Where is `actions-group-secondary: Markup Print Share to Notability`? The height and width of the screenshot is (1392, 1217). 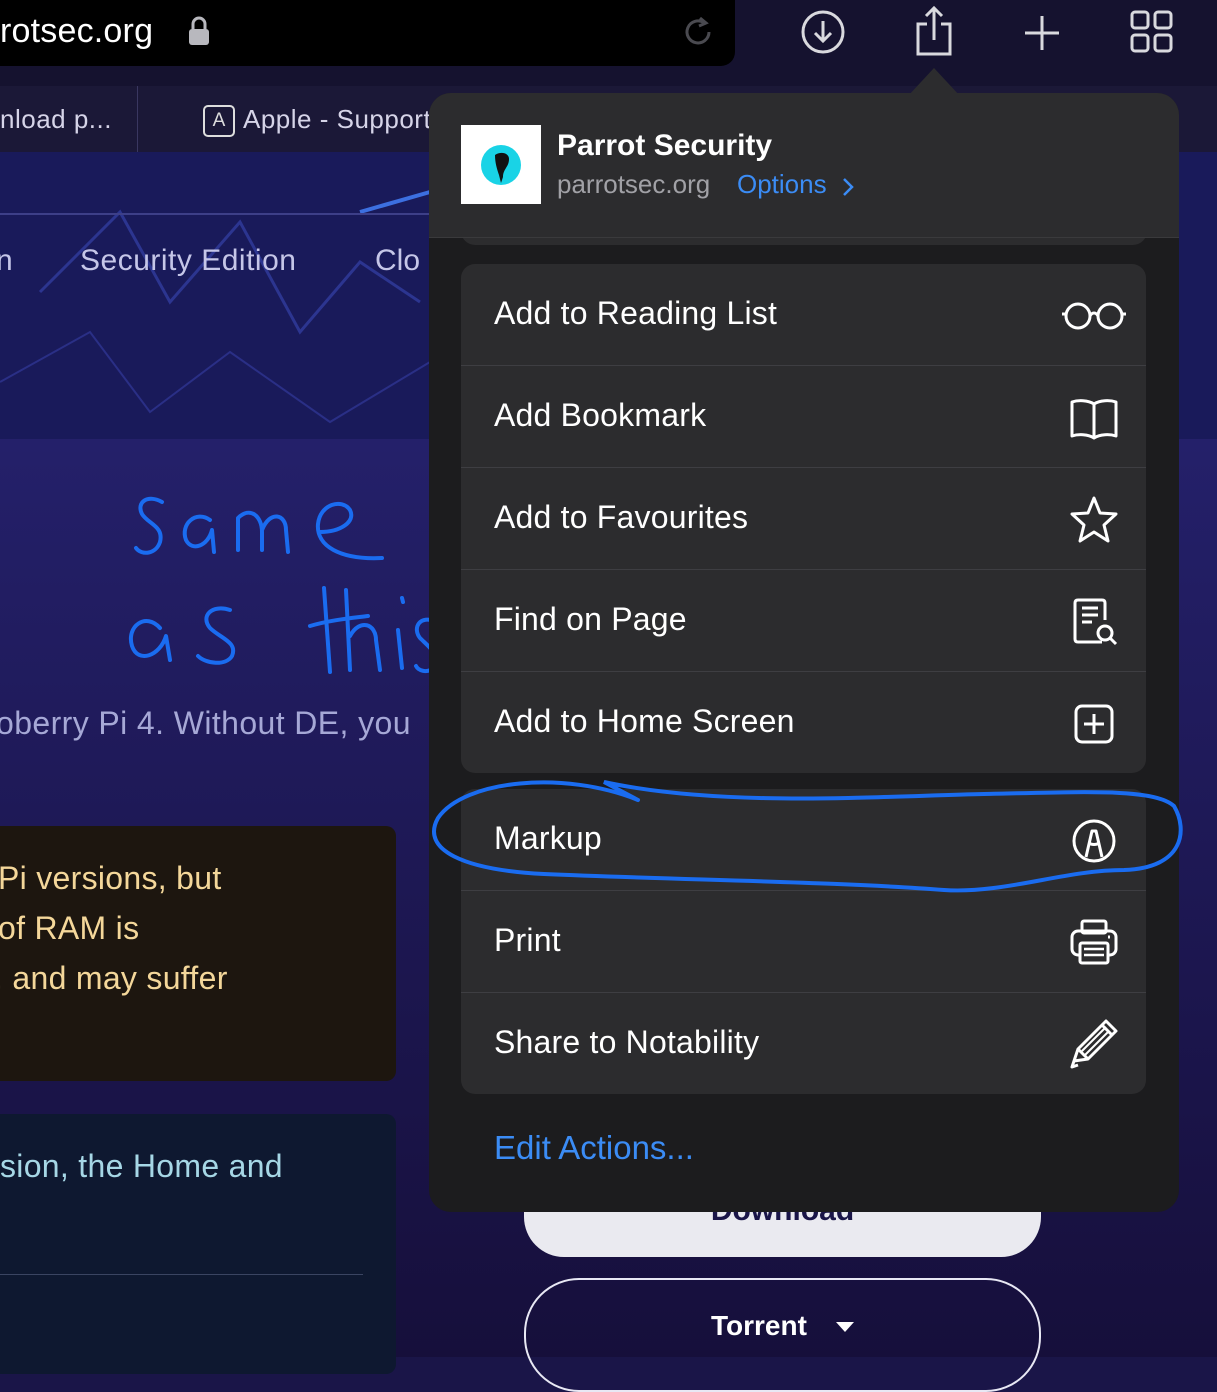 actions-group-secondary: Markup Print Share to Notability is located at coordinates (803, 941).